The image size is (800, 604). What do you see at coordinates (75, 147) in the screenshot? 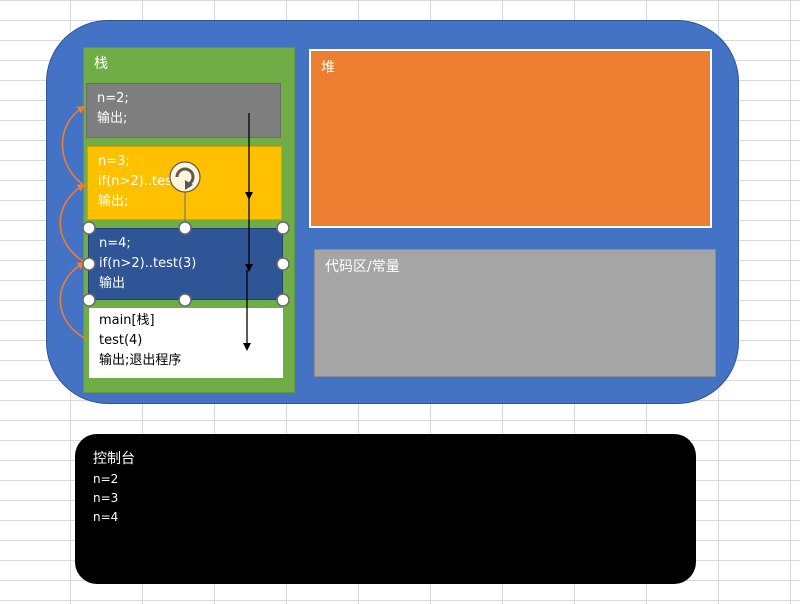
I see `return-arrow` at bounding box center [75, 147].